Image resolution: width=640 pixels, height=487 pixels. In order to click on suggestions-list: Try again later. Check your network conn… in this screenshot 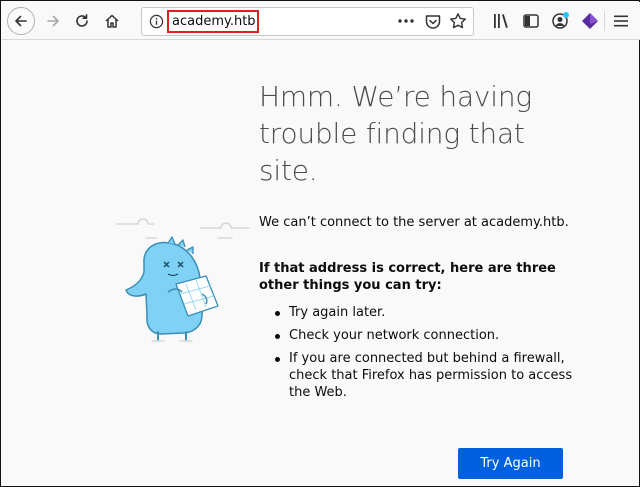, I will do `click(423, 355)`.